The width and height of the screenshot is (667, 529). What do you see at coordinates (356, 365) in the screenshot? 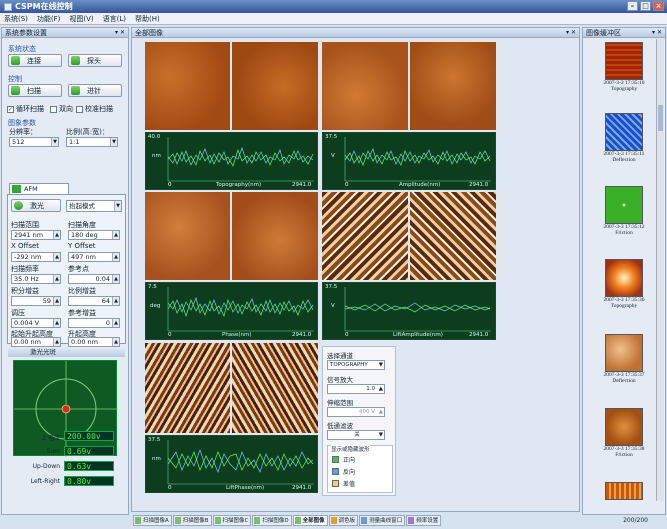
I see `channel-select: TOPOGRAPHY ▼` at bounding box center [356, 365].